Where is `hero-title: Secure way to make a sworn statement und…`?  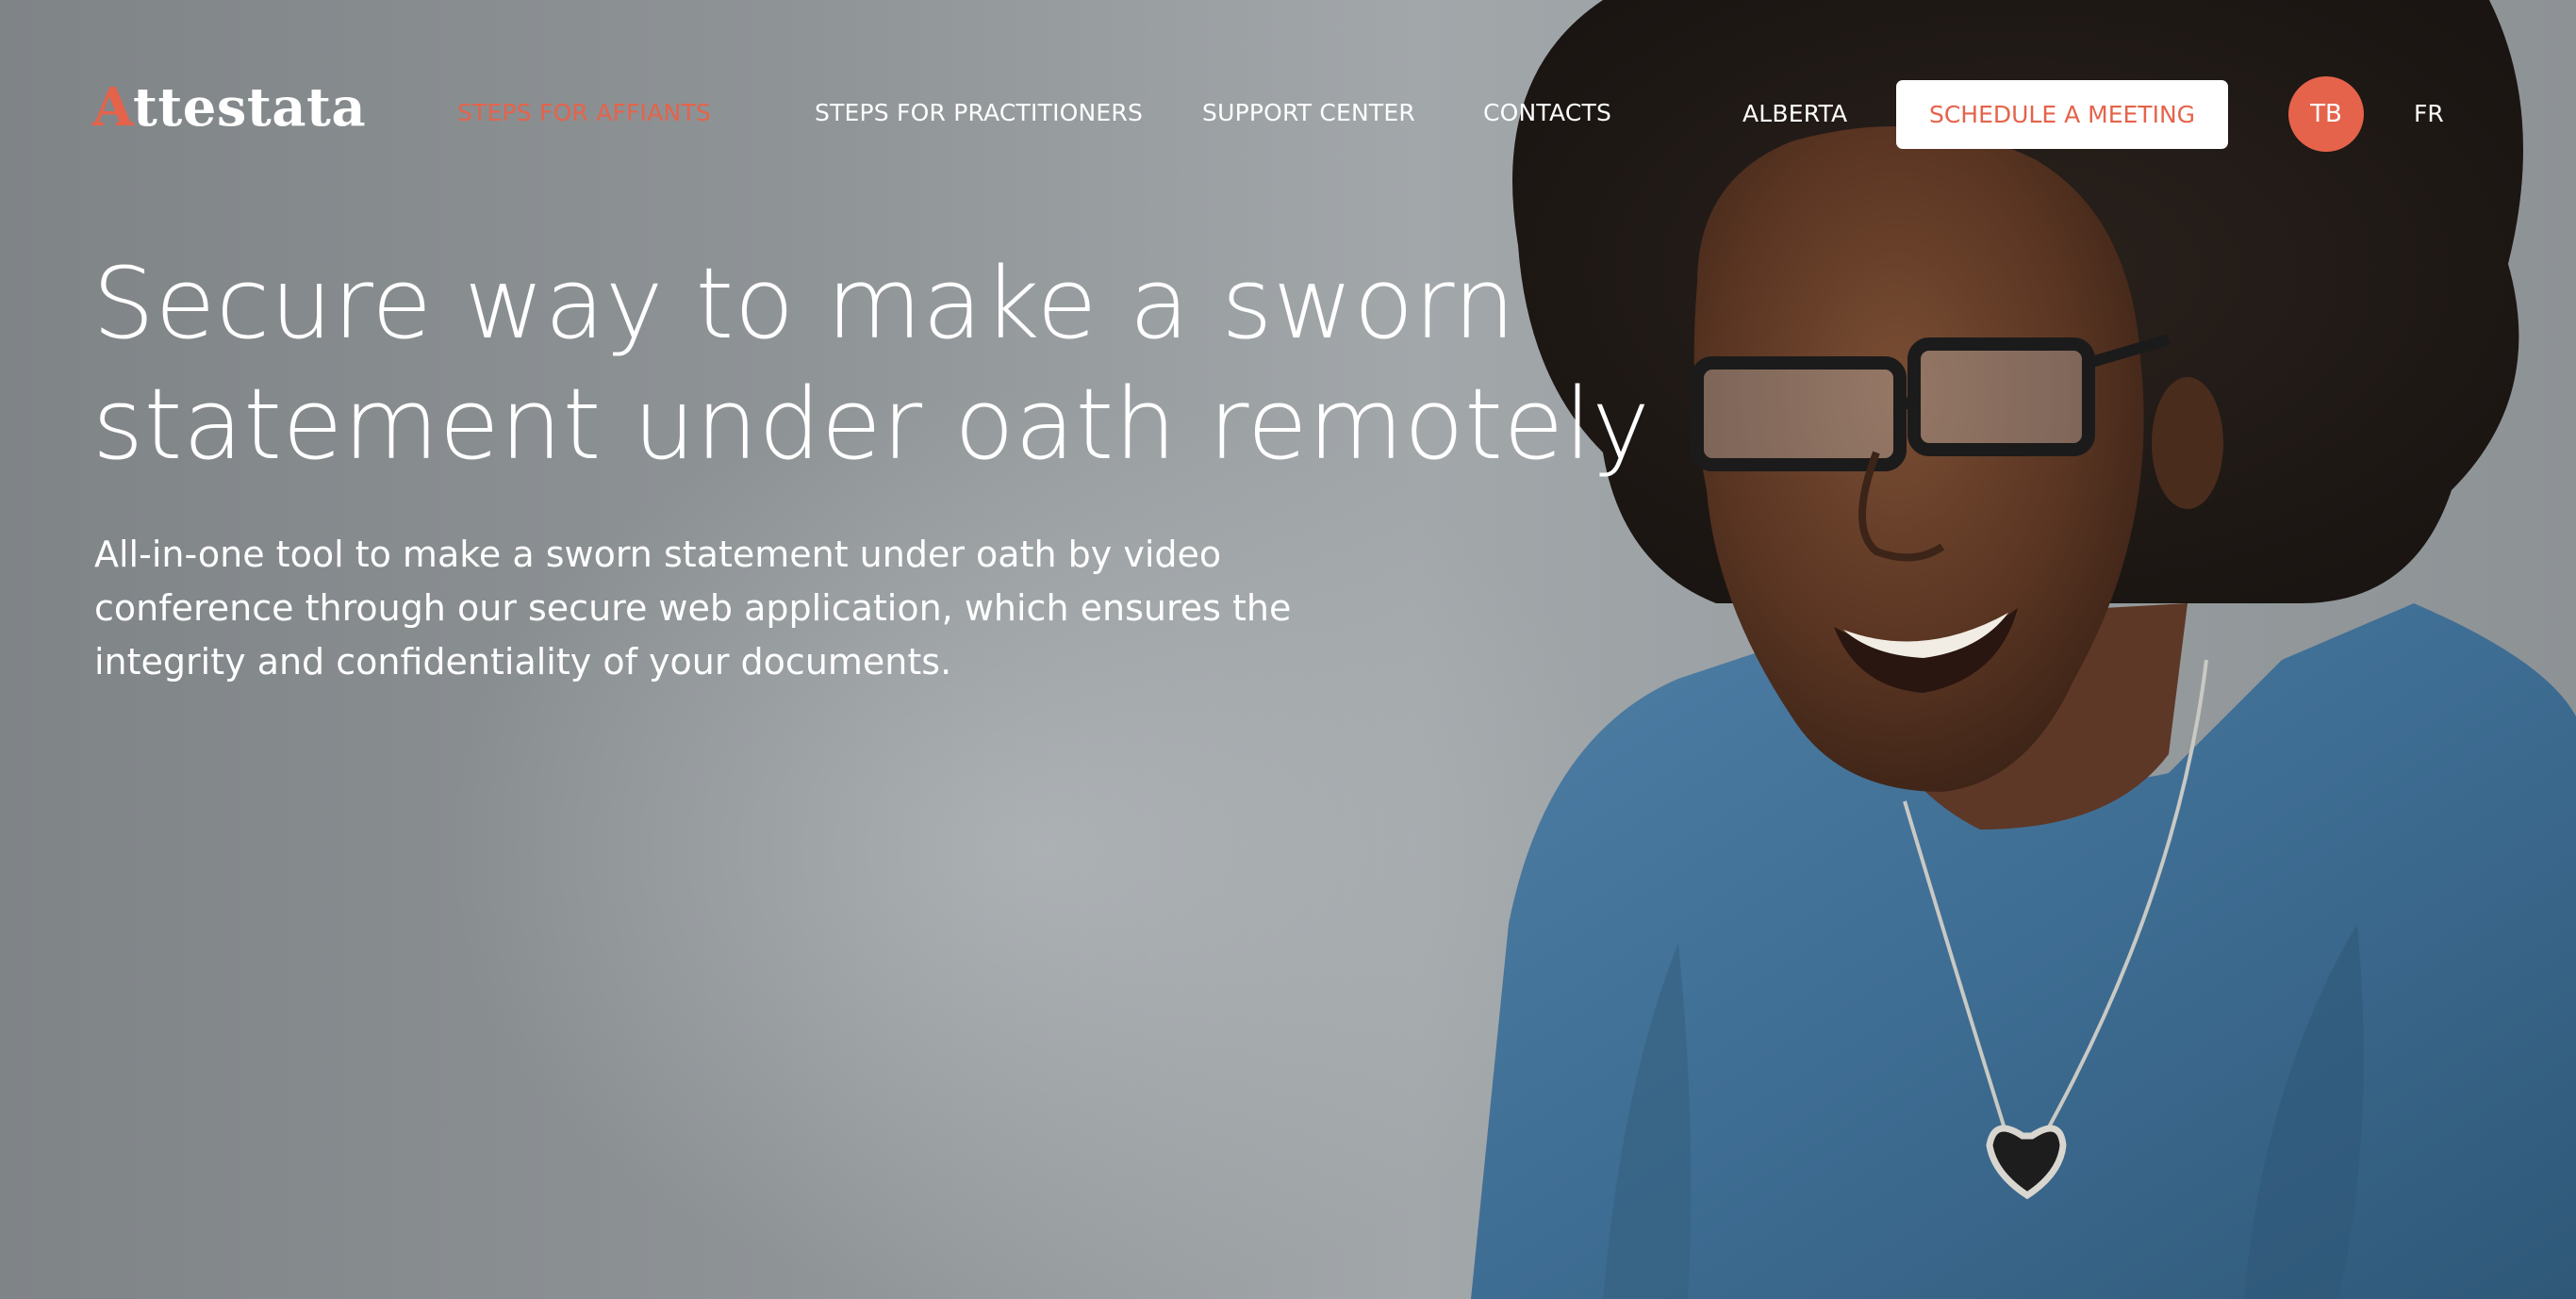
hero-title: Secure way to make a sworn statement und… is located at coordinates (893, 364).